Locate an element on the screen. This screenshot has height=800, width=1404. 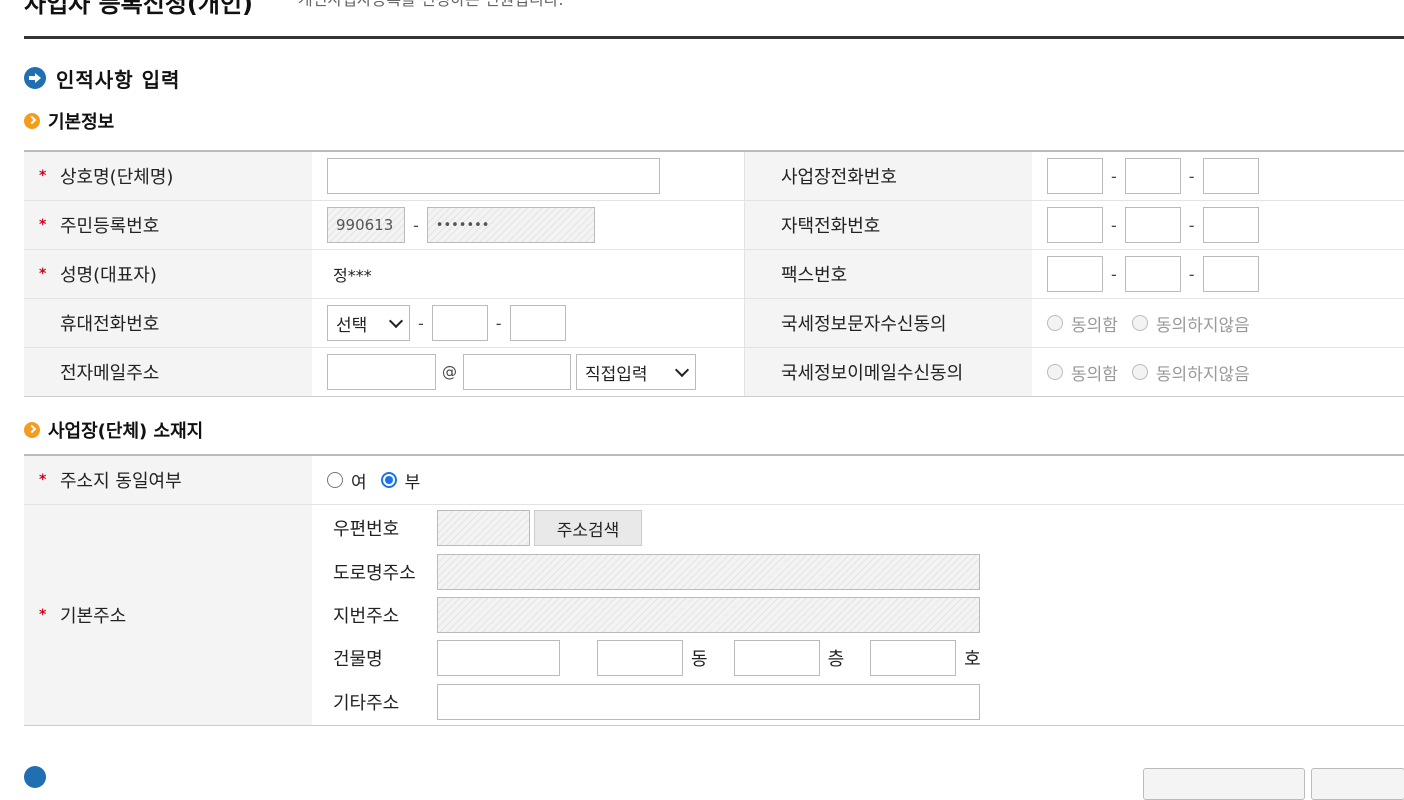
email-domain-select-value: 직접입력 is located at coordinates (616, 374).